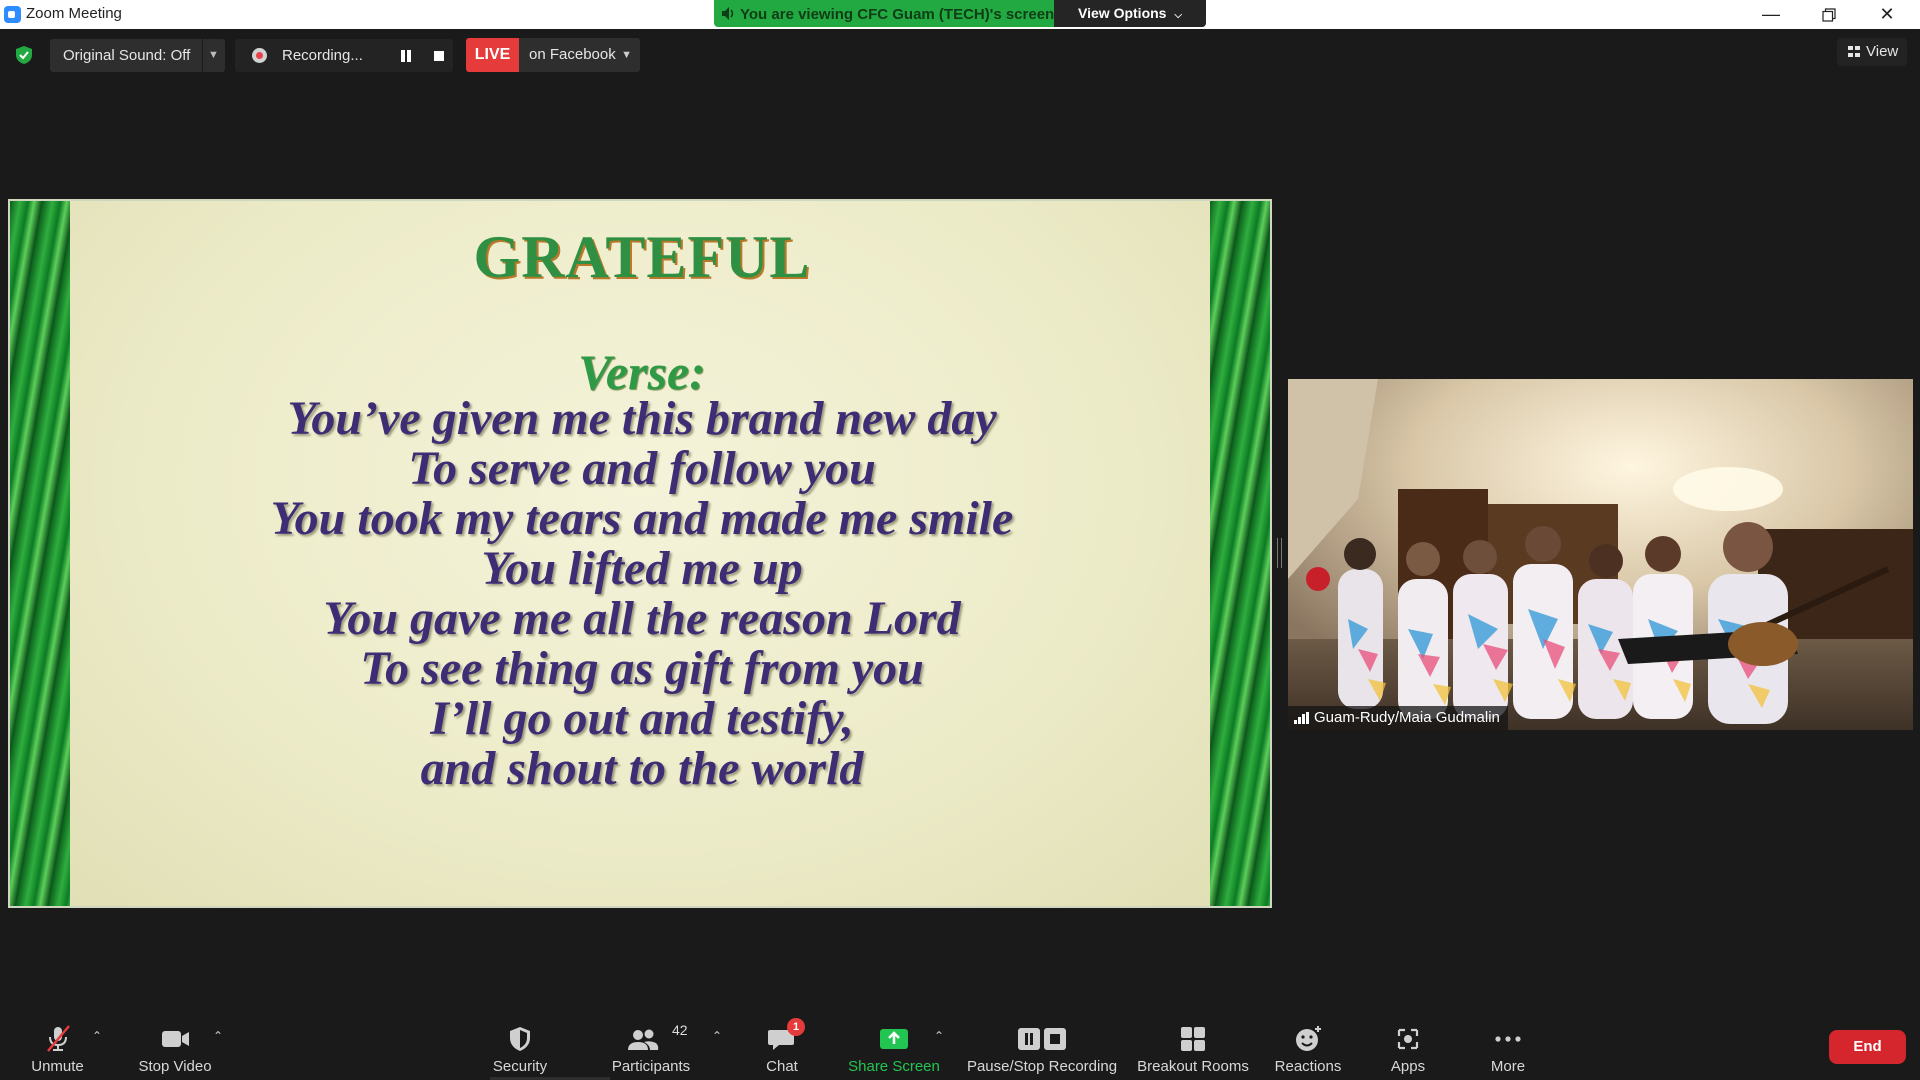  Describe the element at coordinates (1308, 1066) in the screenshot. I see `reactions-label: Reactions` at that location.